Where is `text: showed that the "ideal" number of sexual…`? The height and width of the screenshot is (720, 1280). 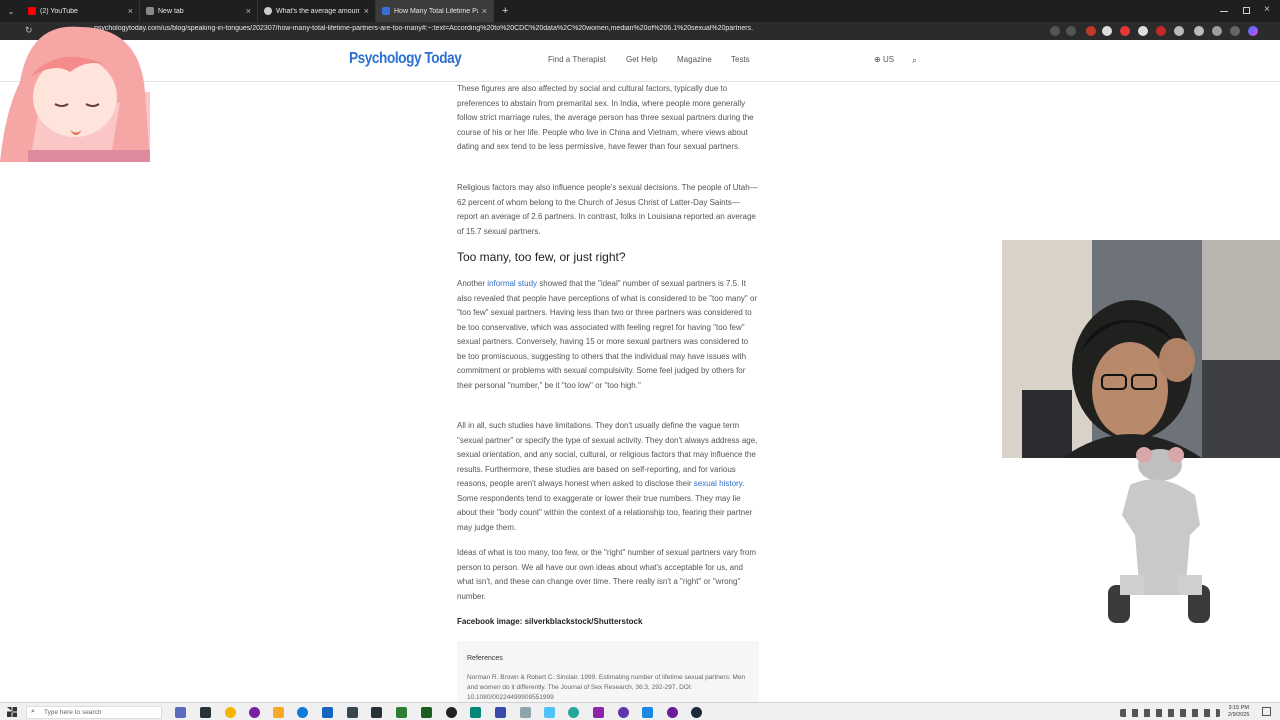
text: showed that the "ideal" number of sexual… is located at coordinates (607, 334).